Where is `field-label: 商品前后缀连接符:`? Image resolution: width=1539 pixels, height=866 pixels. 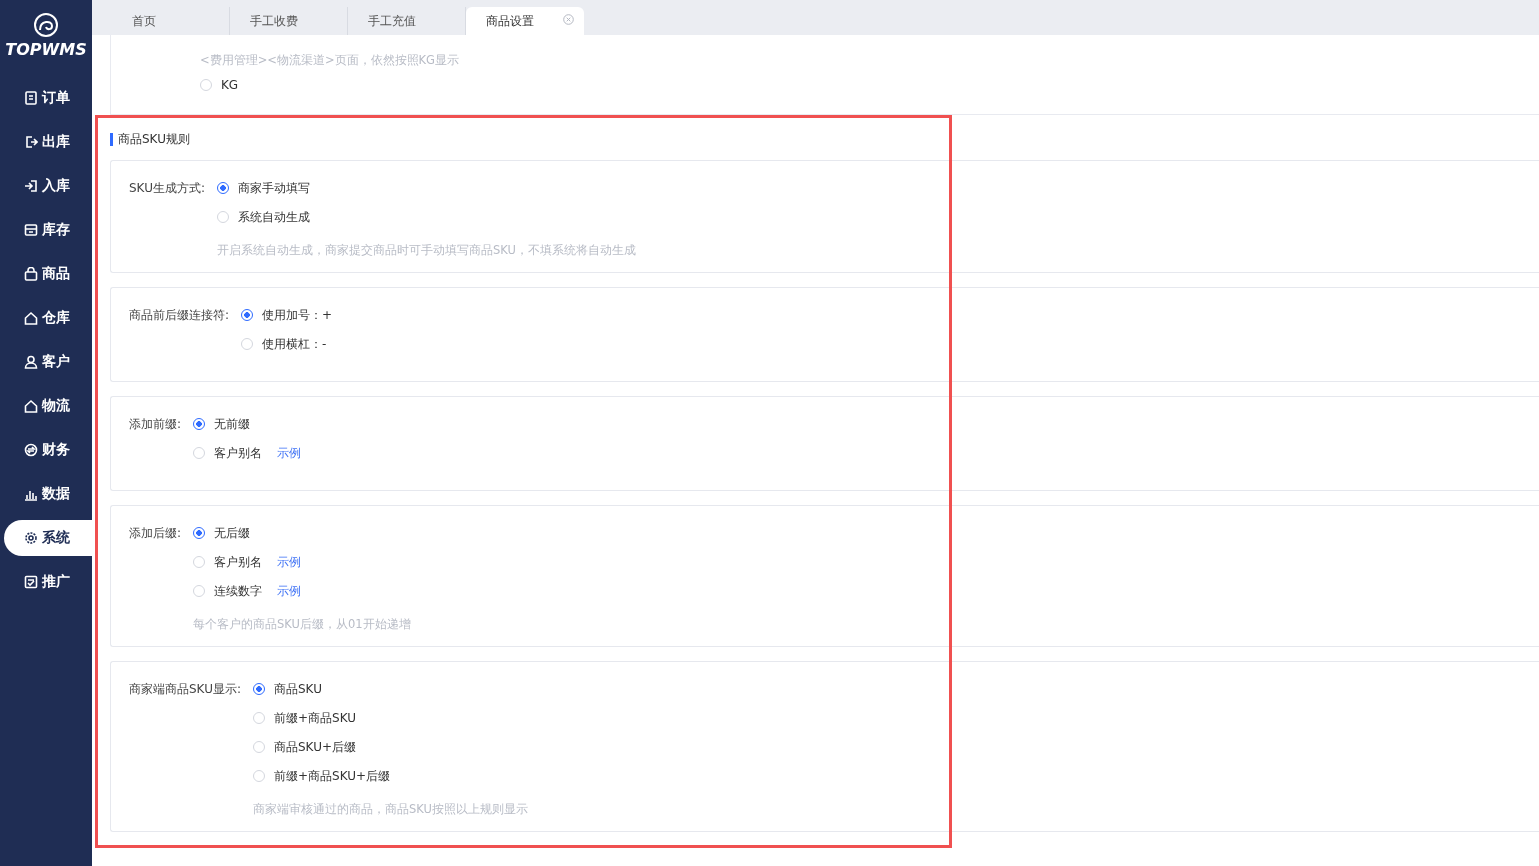 field-label: 商品前后缀连接符: is located at coordinates (179, 315).